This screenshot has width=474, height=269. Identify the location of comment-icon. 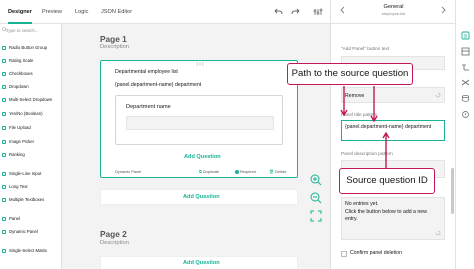
(4, 187).